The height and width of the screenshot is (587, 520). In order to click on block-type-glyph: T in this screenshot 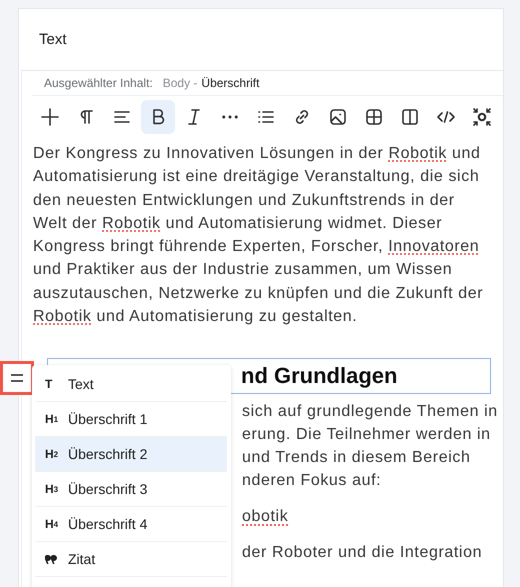, I will do `click(49, 384)`.